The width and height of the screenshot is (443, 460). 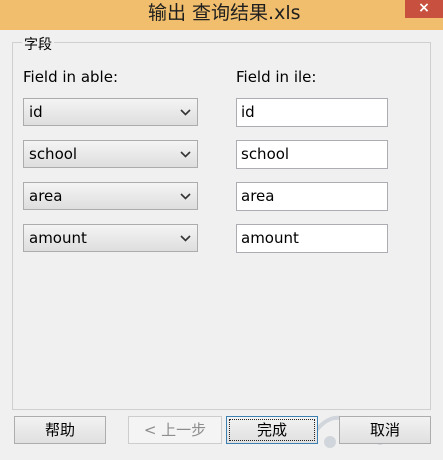 What do you see at coordinates (36, 112) in the screenshot?
I see `table-field-value: id` at bounding box center [36, 112].